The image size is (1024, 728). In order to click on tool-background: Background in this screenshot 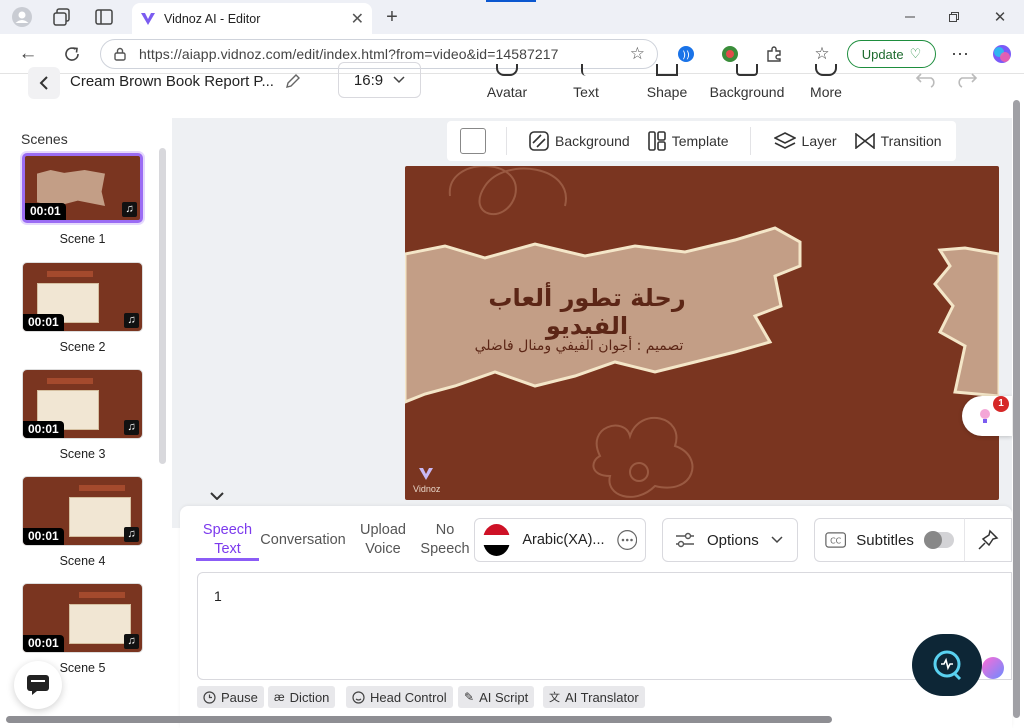, I will do `click(747, 82)`.